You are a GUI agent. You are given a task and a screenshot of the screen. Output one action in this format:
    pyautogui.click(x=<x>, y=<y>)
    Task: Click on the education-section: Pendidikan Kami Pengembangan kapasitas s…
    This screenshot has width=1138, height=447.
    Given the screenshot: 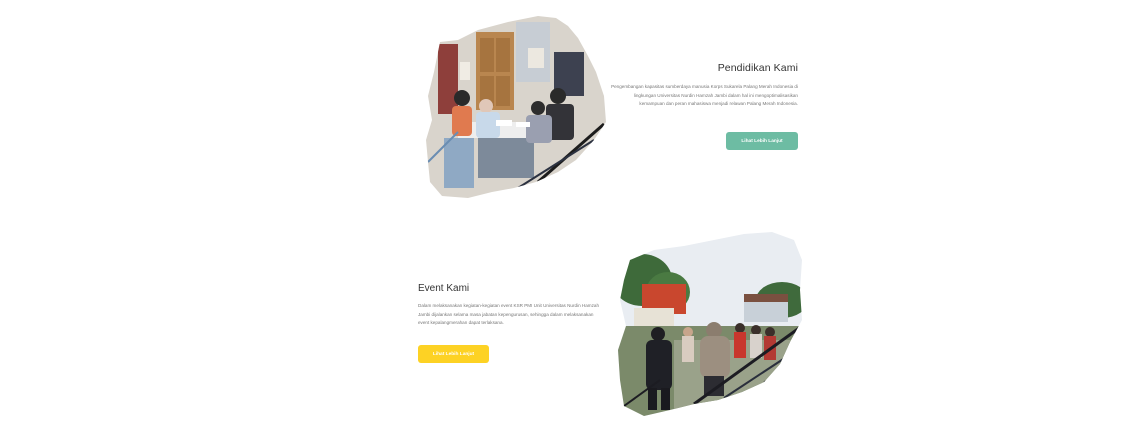 What is the action you would take?
    pyautogui.click(x=703, y=85)
    